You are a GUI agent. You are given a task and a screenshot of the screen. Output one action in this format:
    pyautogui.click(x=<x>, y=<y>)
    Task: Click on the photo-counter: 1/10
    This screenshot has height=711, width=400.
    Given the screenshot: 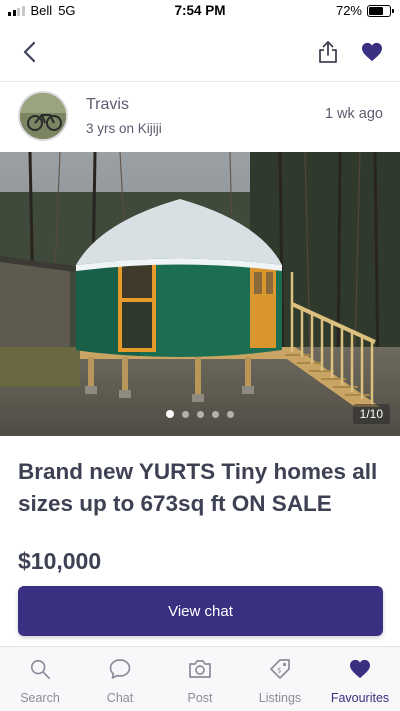 What is the action you would take?
    pyautogui.click(x=371, y=414)
    